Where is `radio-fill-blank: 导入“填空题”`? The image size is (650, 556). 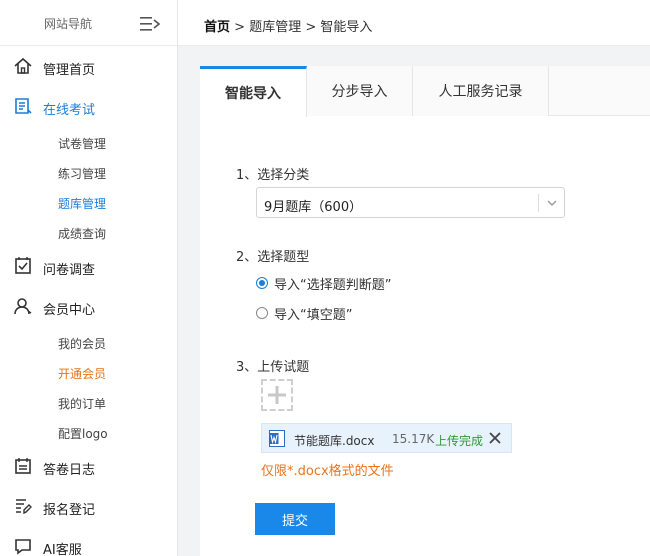 radio-fill-blank: 导入“填空题” is located at coordinates (304, 313).